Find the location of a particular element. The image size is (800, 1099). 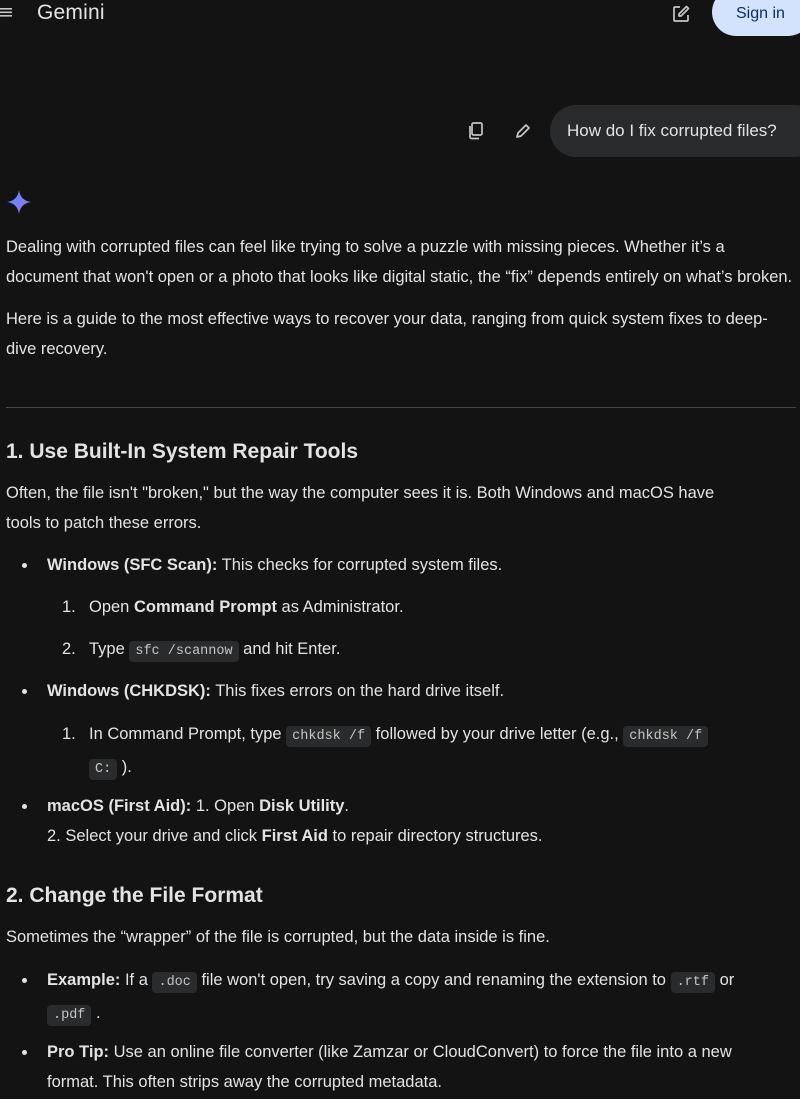

inline-code: .pdf is located at coordinates (69, 1015).